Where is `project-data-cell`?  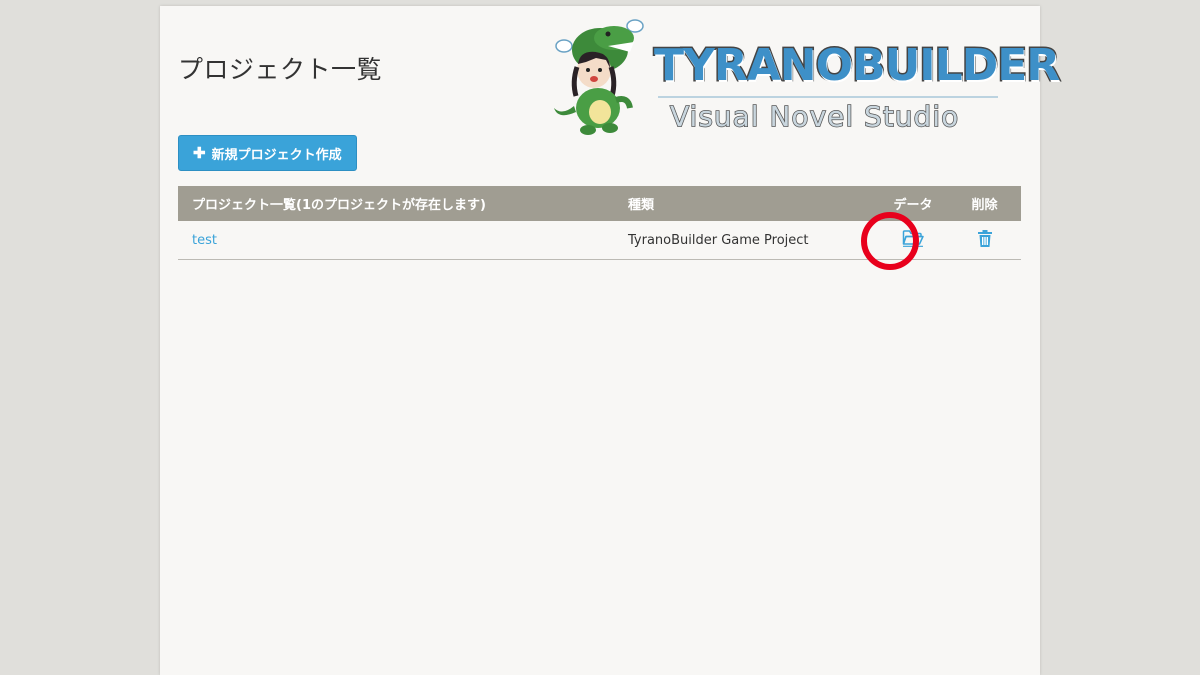 project-data-cell is located at coordinates (913, 240).